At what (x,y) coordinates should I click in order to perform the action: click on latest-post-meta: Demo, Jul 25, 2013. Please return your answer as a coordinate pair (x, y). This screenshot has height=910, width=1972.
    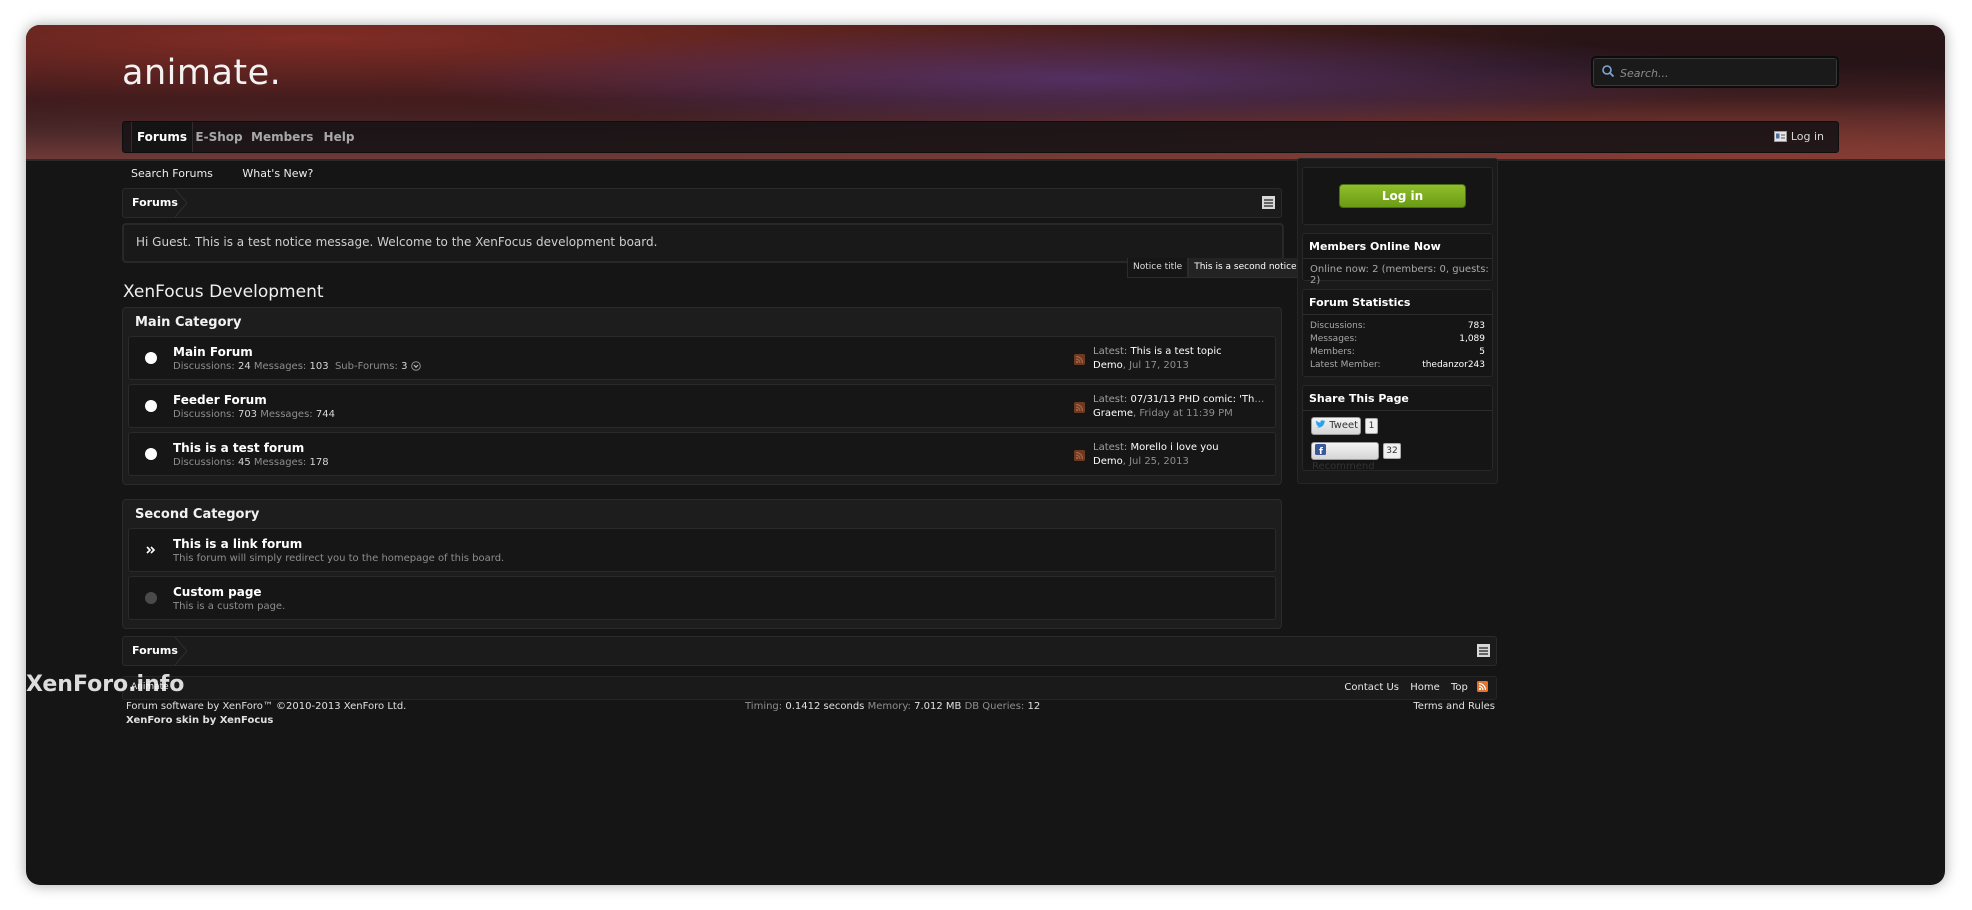
    Looking at the image, I should click on (1141, 461).